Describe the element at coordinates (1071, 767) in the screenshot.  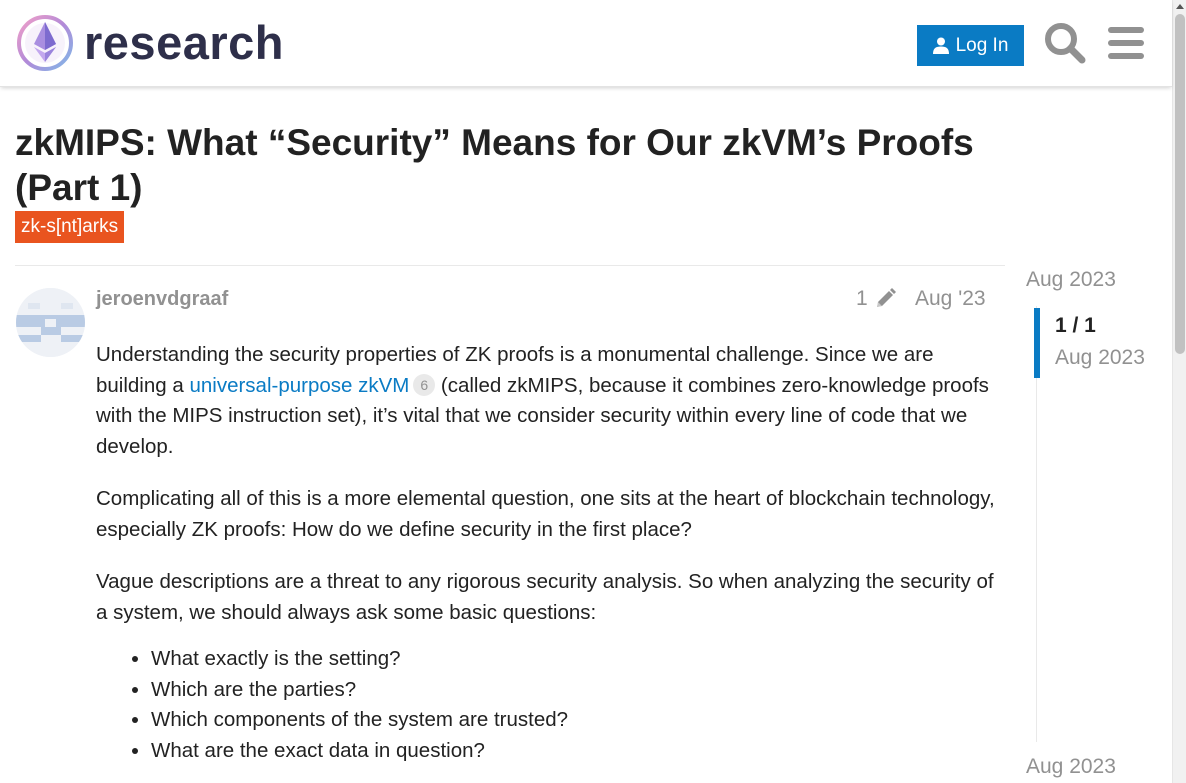
I see `timeline-end-date: Aug 2023` at that location.